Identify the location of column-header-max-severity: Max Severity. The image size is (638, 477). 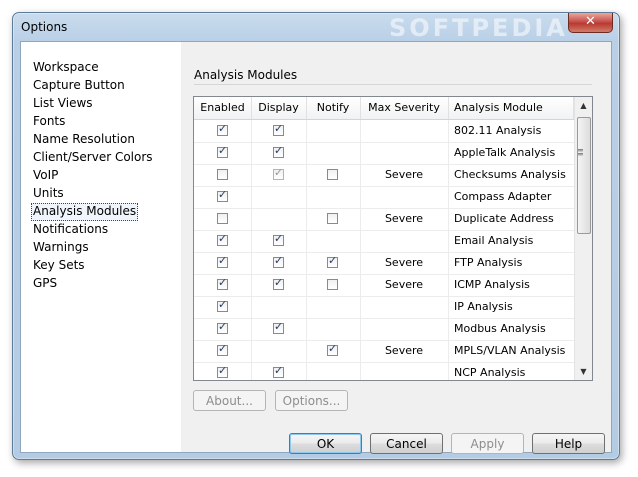
(404, 108).